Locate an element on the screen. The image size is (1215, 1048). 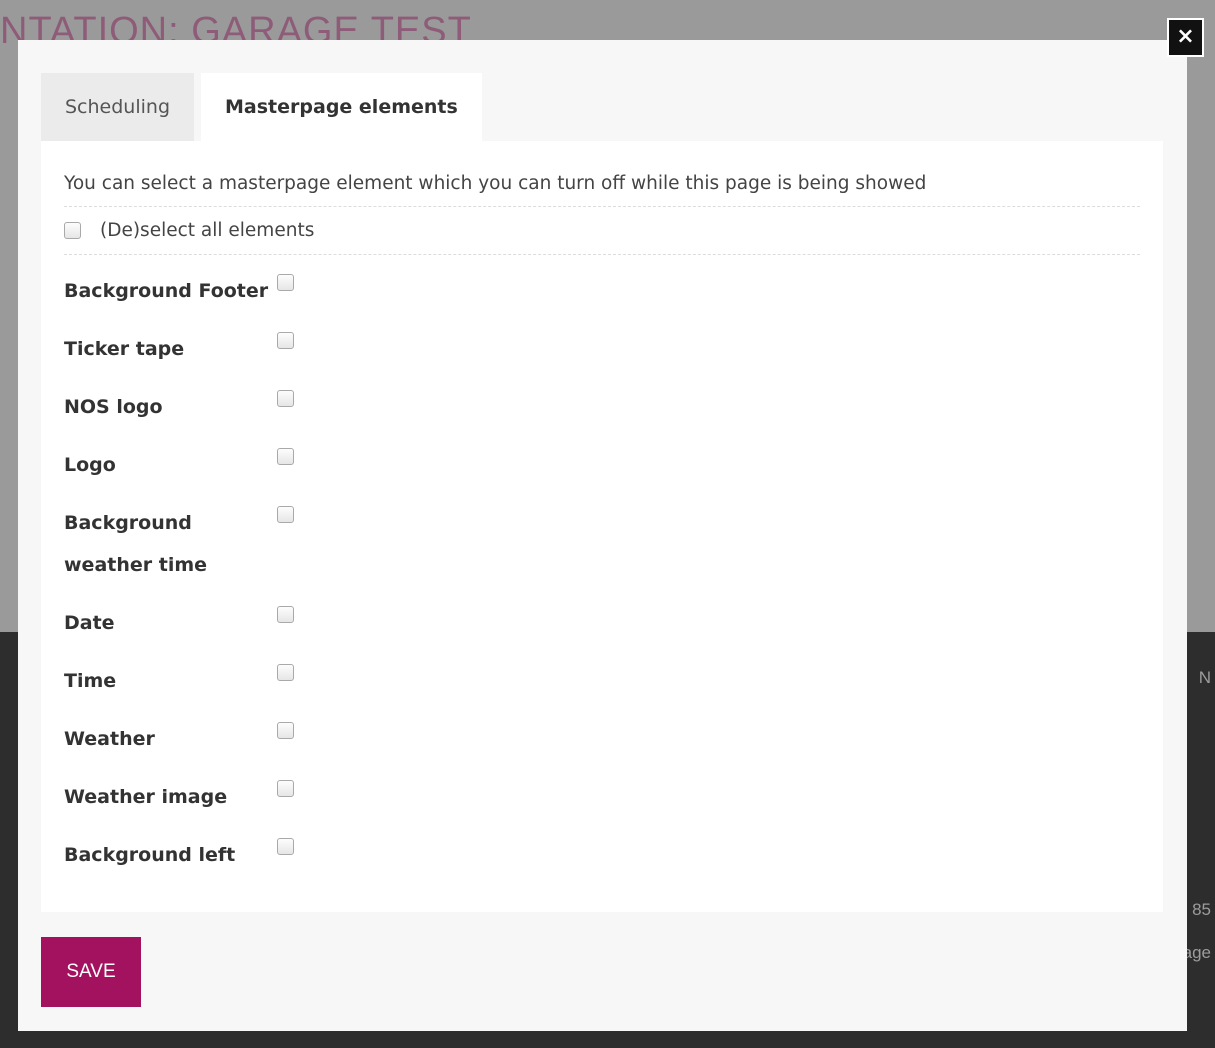
masterpage-element-row: Weather image is located at coordinates (602, 797).